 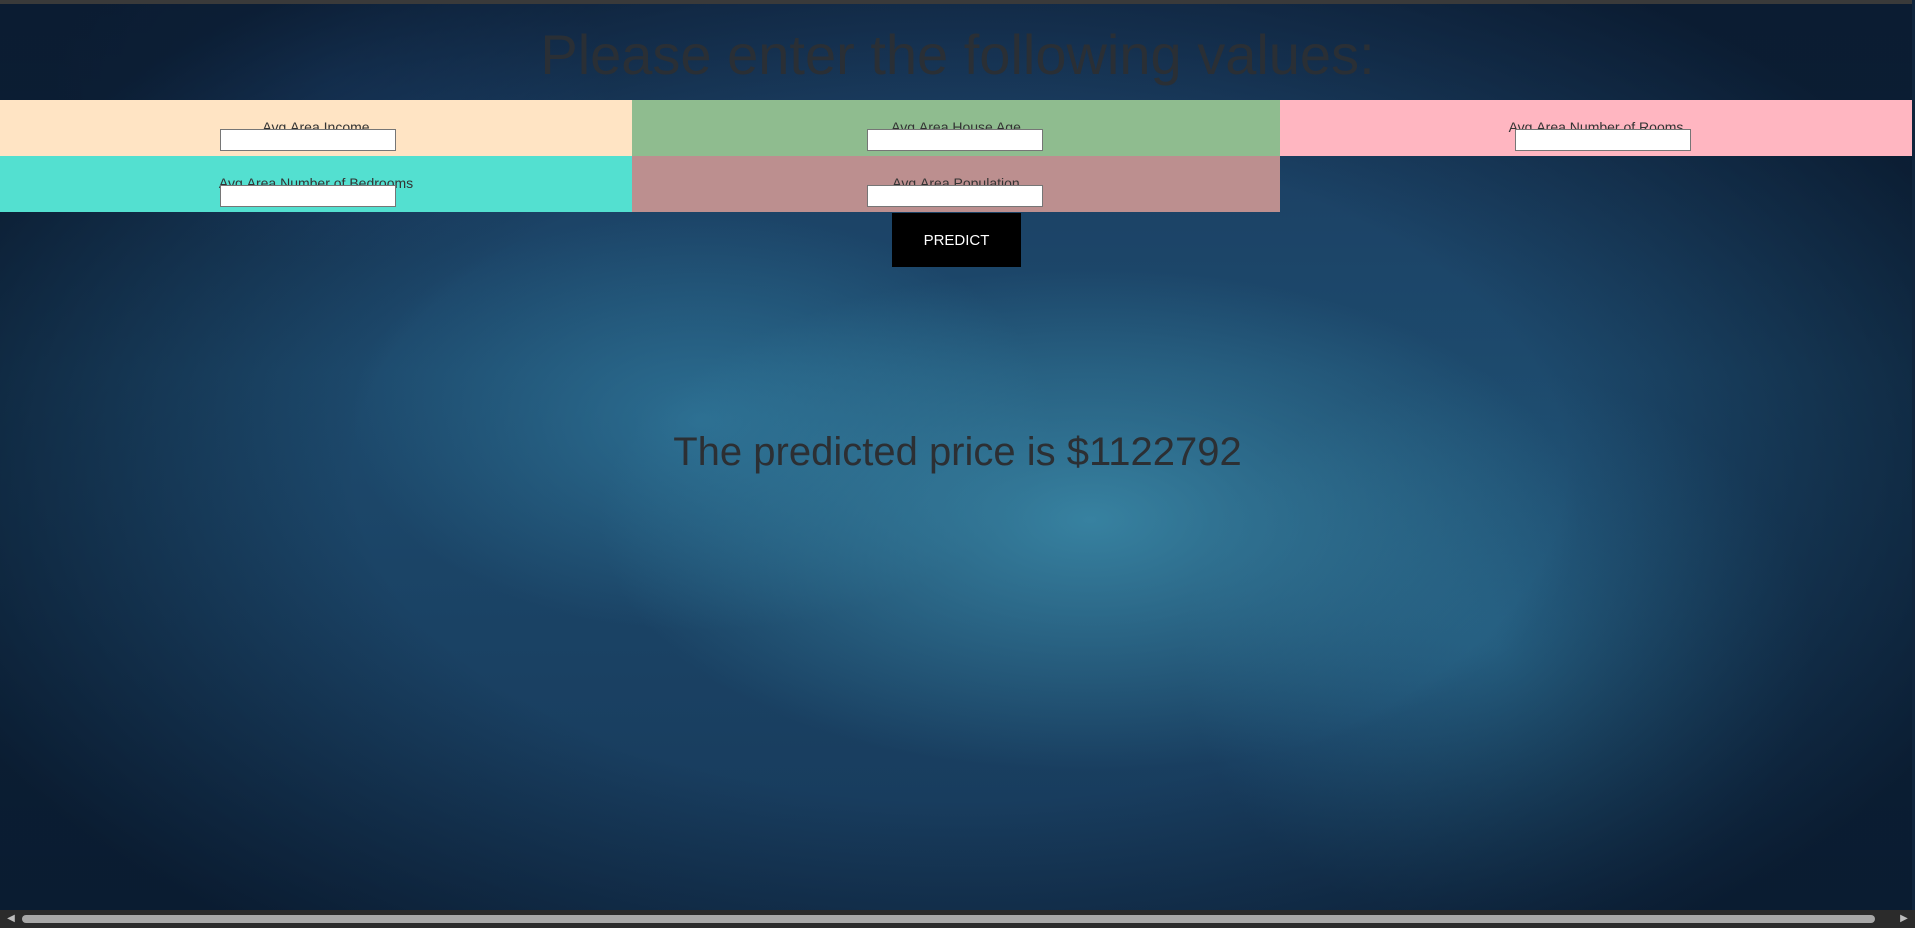 I want to click on rooms-input, so click(x=1603, y=140).